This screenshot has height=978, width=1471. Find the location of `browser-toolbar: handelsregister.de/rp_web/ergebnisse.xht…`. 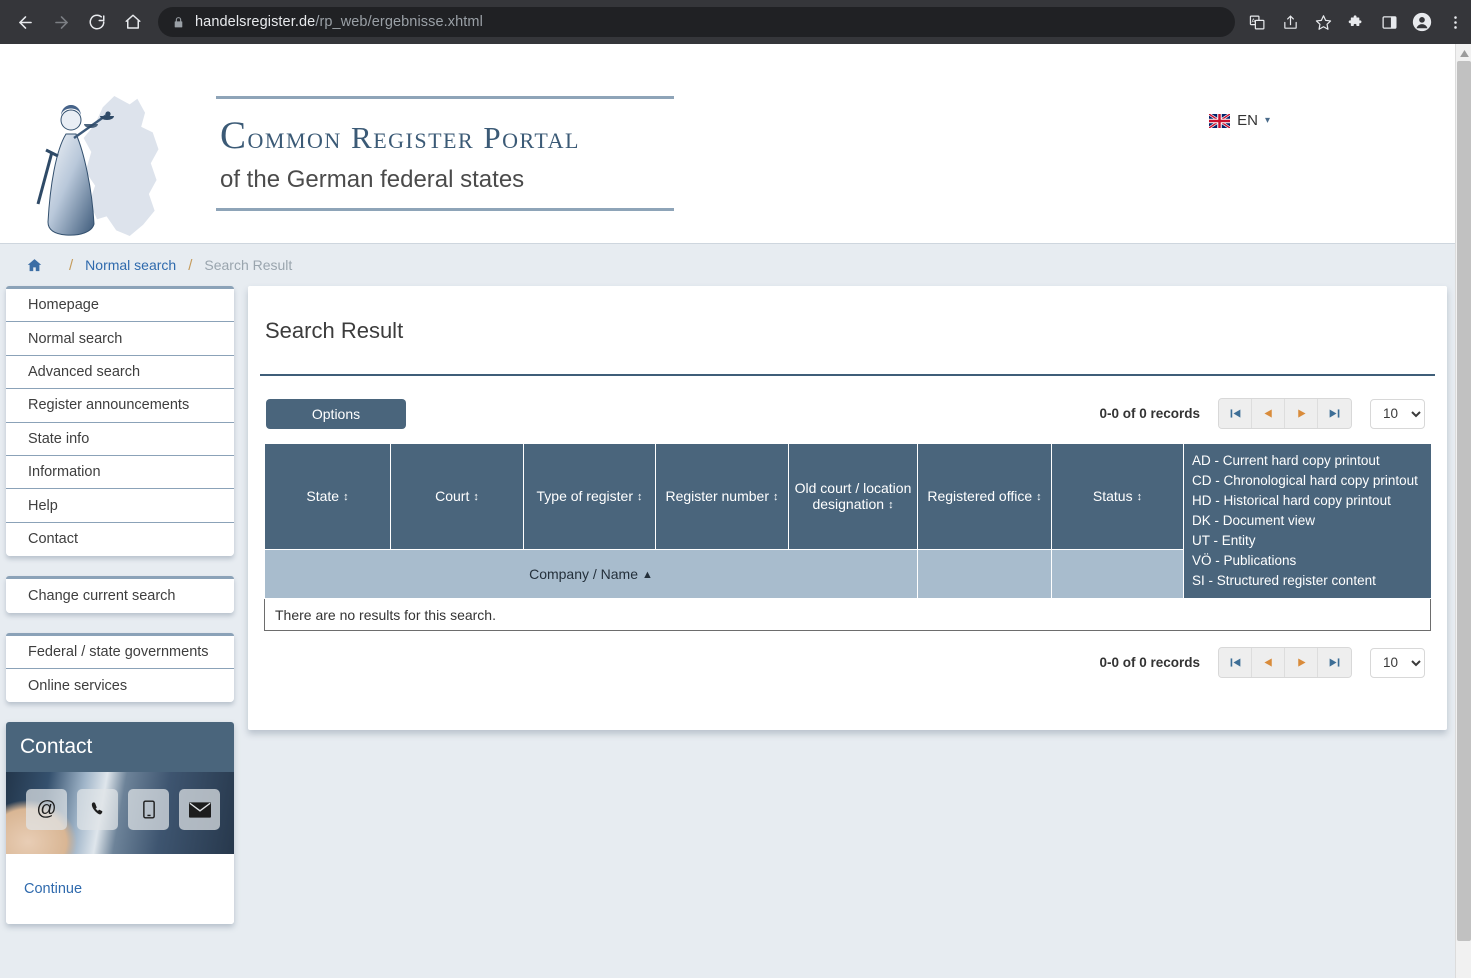

browser-toolbar: handelsregister.de/rp_web/ergebnisse.xht… is located at coordinates (735, 22).